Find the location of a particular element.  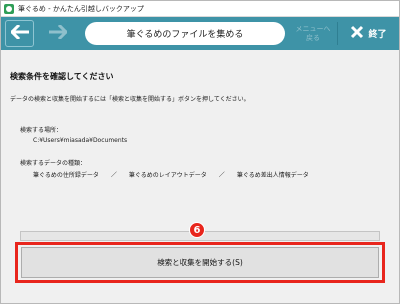

menu-return-button: メニューへ 戻る is located at coordinates (313, 33).